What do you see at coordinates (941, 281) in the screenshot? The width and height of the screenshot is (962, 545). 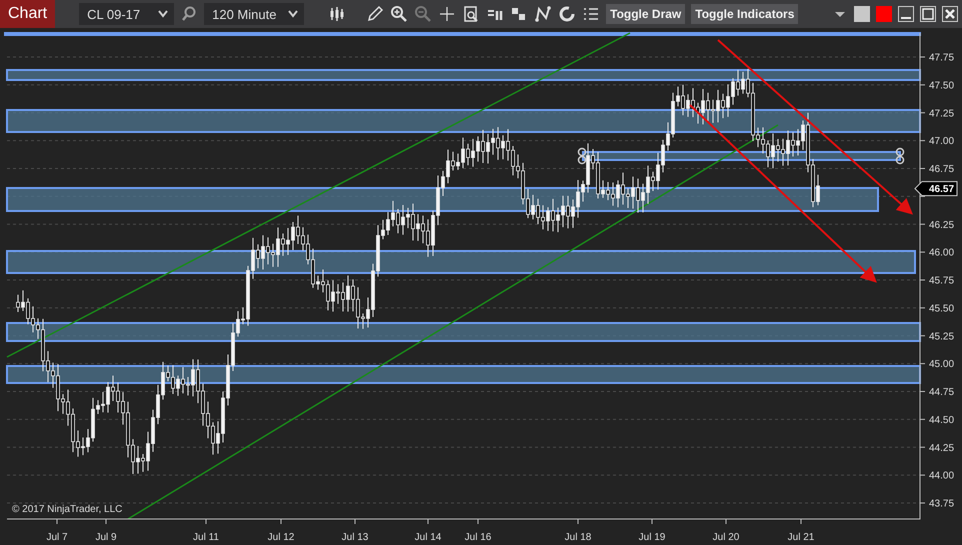 I see `price-label: 45.75` at bounding box center [941, 281].